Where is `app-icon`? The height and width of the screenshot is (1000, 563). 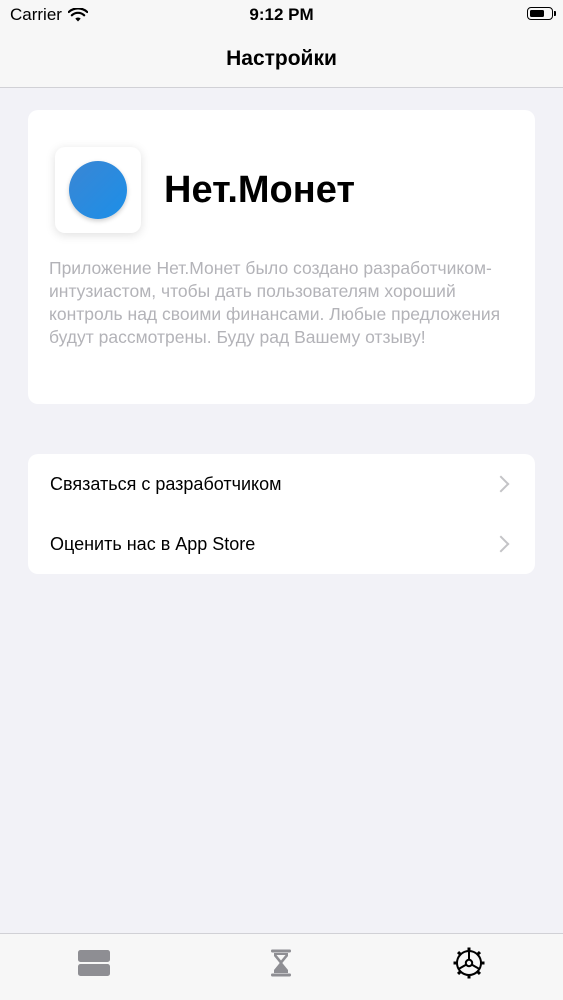
app-icon is located at coordinates (98, 190).